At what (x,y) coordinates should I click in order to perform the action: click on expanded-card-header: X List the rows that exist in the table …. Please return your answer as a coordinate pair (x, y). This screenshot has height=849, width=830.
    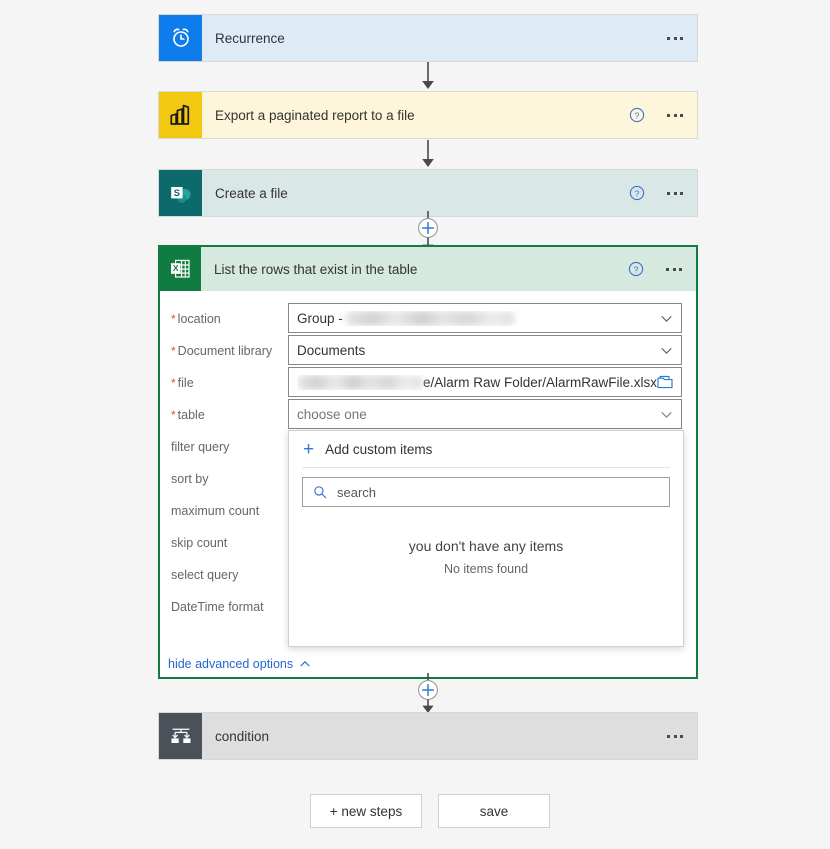
    Looking at the image, I should click on (428, 269).